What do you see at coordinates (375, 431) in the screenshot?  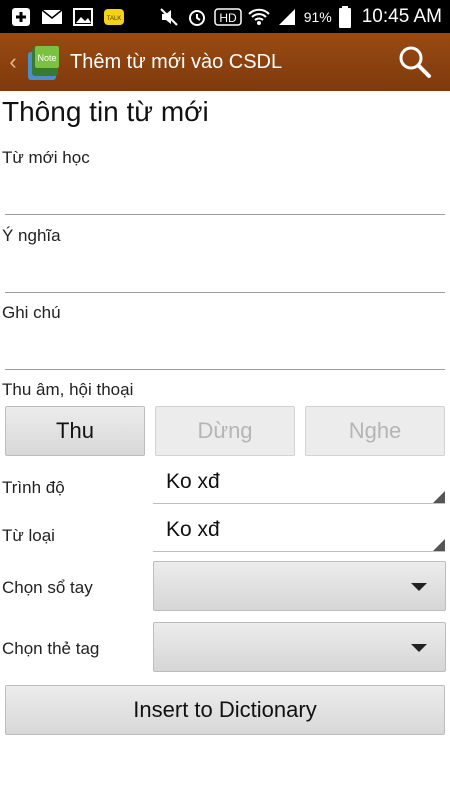 I see `play-button: Nghe` at bounding box center [375, 431].